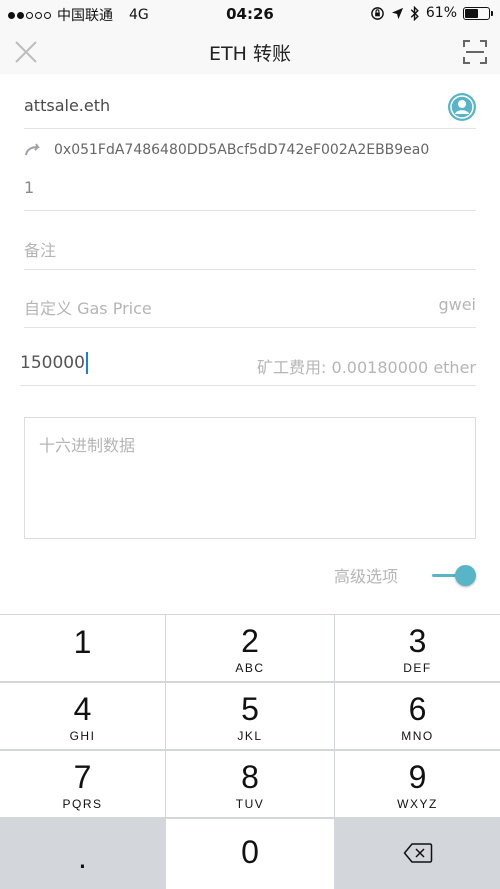 Image resolution: width=500 pixels, height=889 pixels. I want to click on key-6: 6 MNO, so click(417, 716).